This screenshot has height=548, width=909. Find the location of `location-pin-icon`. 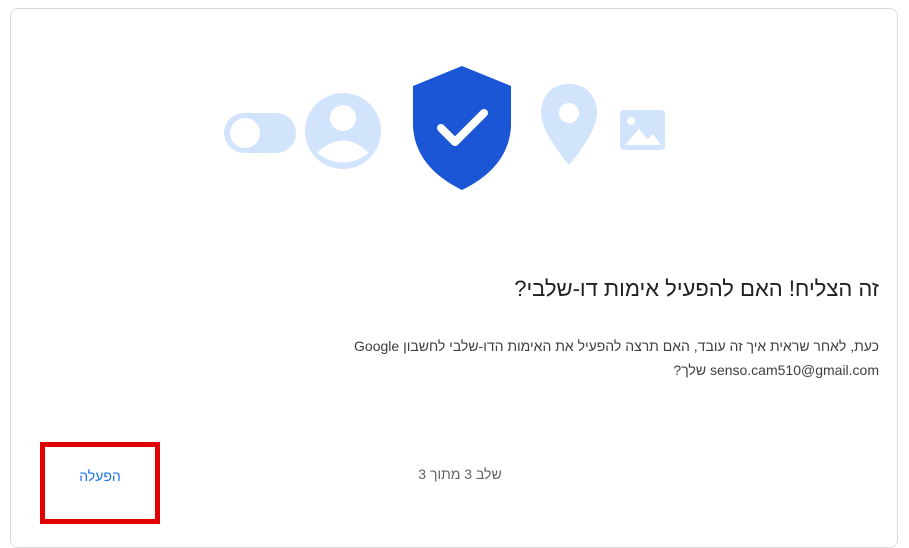

location-pin-icon is located at coordinates (569, 124).